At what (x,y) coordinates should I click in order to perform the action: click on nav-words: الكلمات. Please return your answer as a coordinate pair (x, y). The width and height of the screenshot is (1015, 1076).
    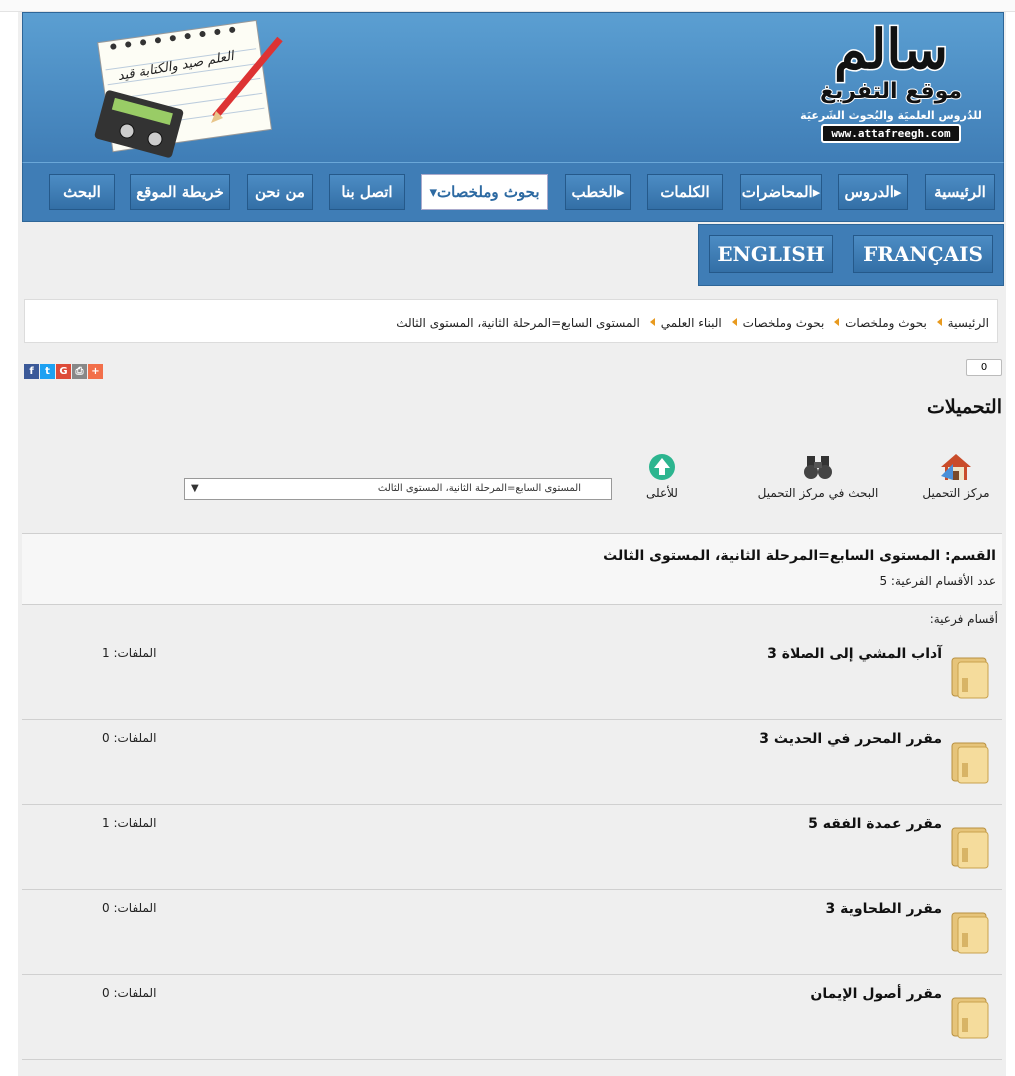
    Looking at the image, I should click on (685, 192).